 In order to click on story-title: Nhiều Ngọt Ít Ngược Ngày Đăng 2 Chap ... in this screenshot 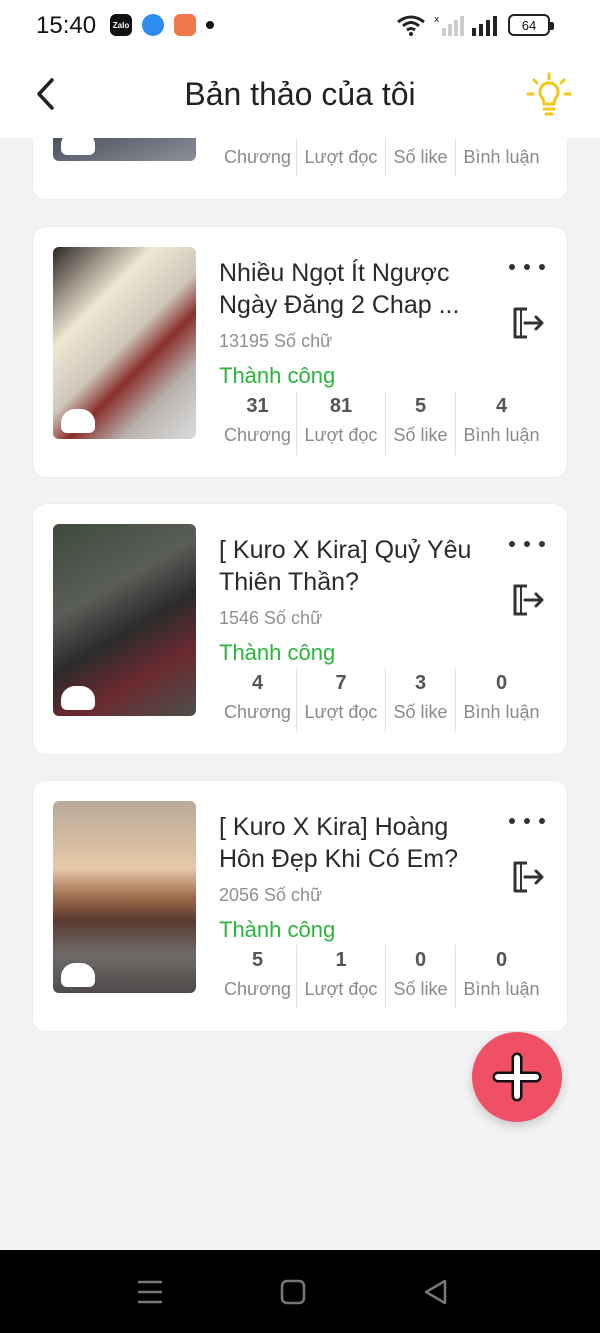, I will do `click(354, 289)`.